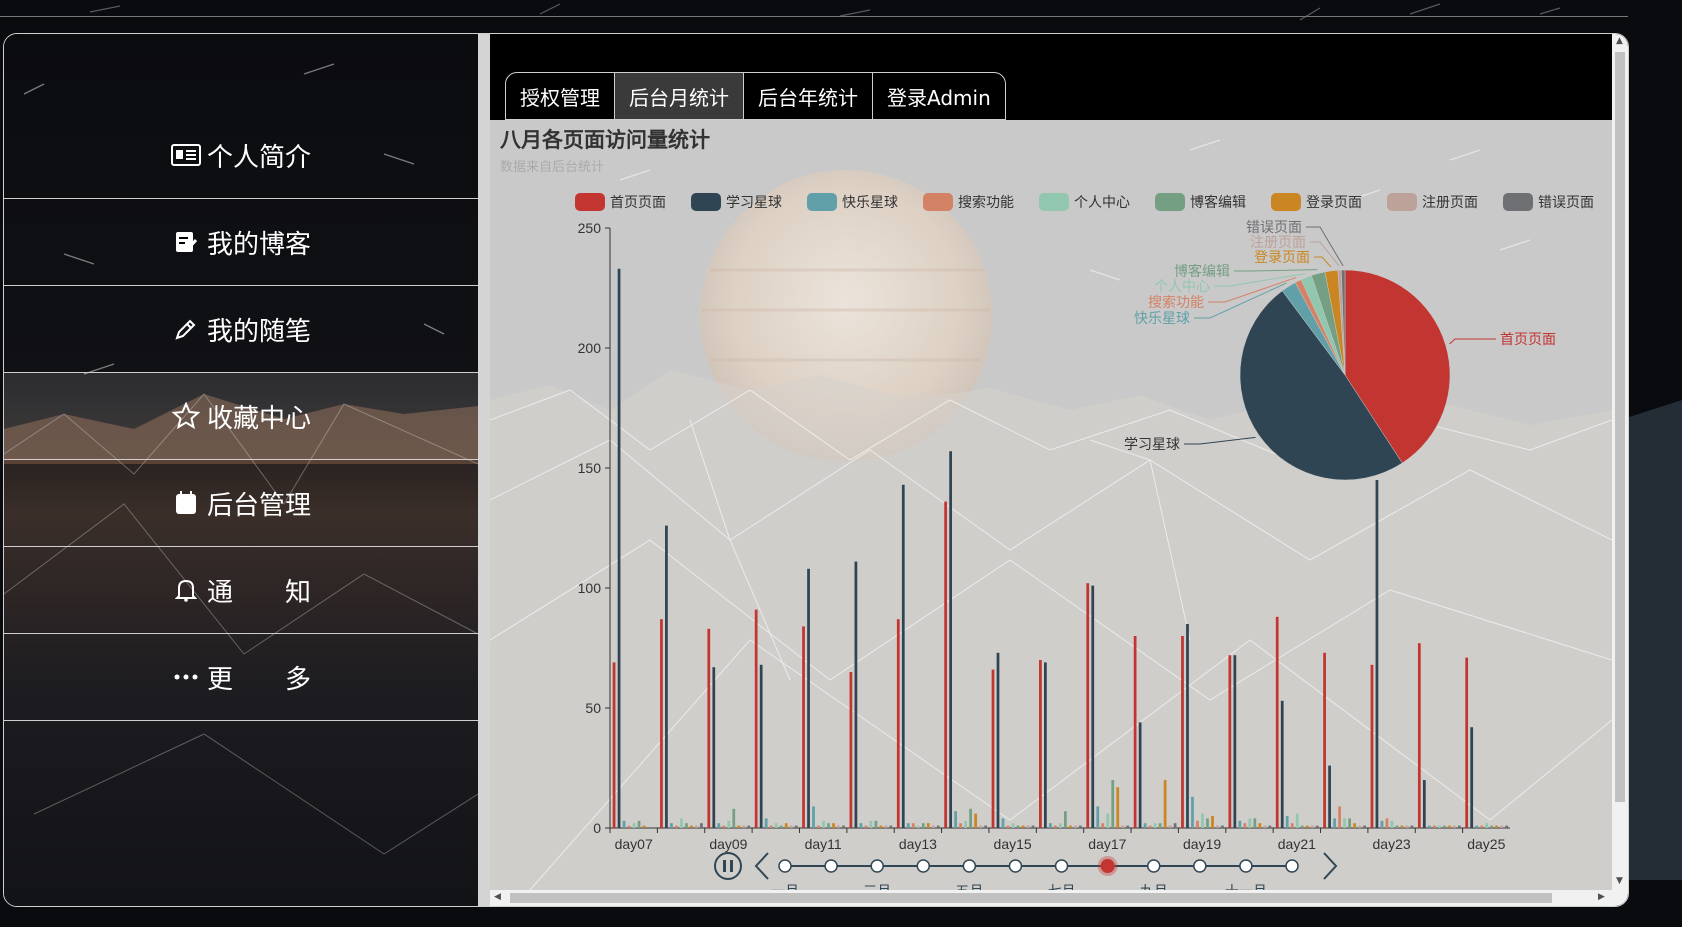 Image resolution: width=1682 pixels, height=927 pixels. Describe the element at coordinates (1334, 202) in the screenshot. I see `legend-item: 登录页面` at that location.